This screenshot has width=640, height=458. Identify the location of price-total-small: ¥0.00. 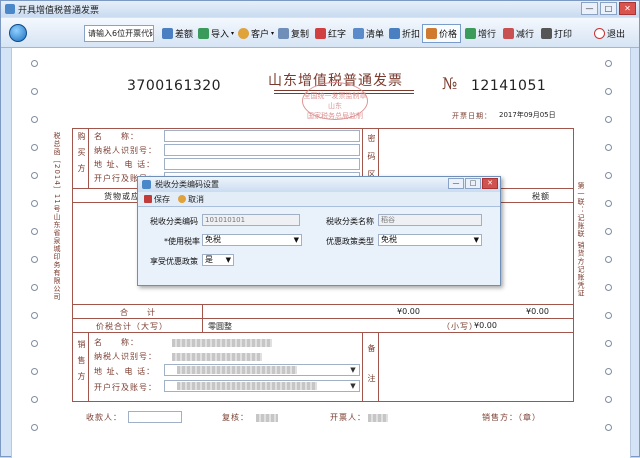
(485, 325).